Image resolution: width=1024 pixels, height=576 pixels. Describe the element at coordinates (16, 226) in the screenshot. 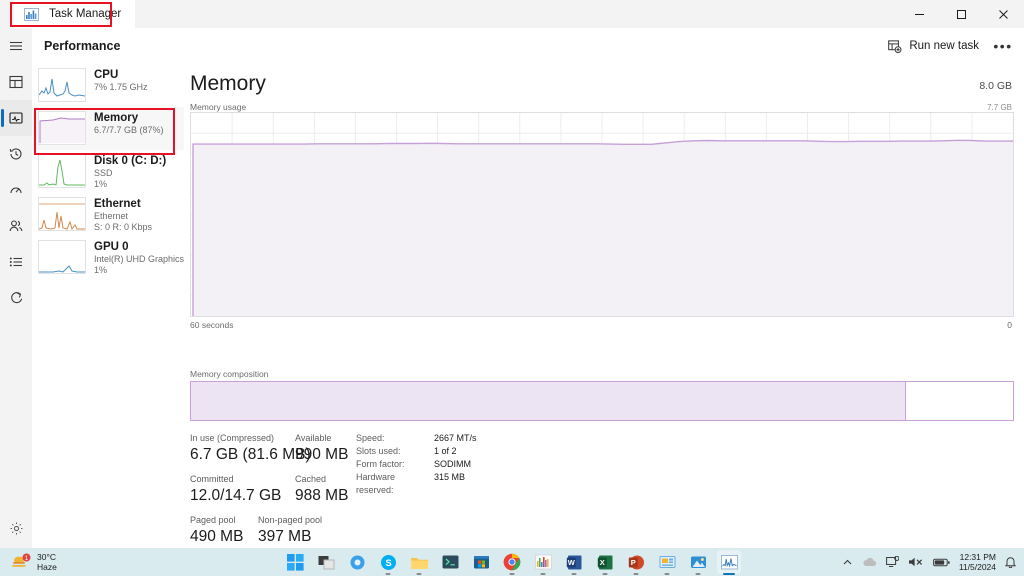

I see `sidebar-item-users` at that location.